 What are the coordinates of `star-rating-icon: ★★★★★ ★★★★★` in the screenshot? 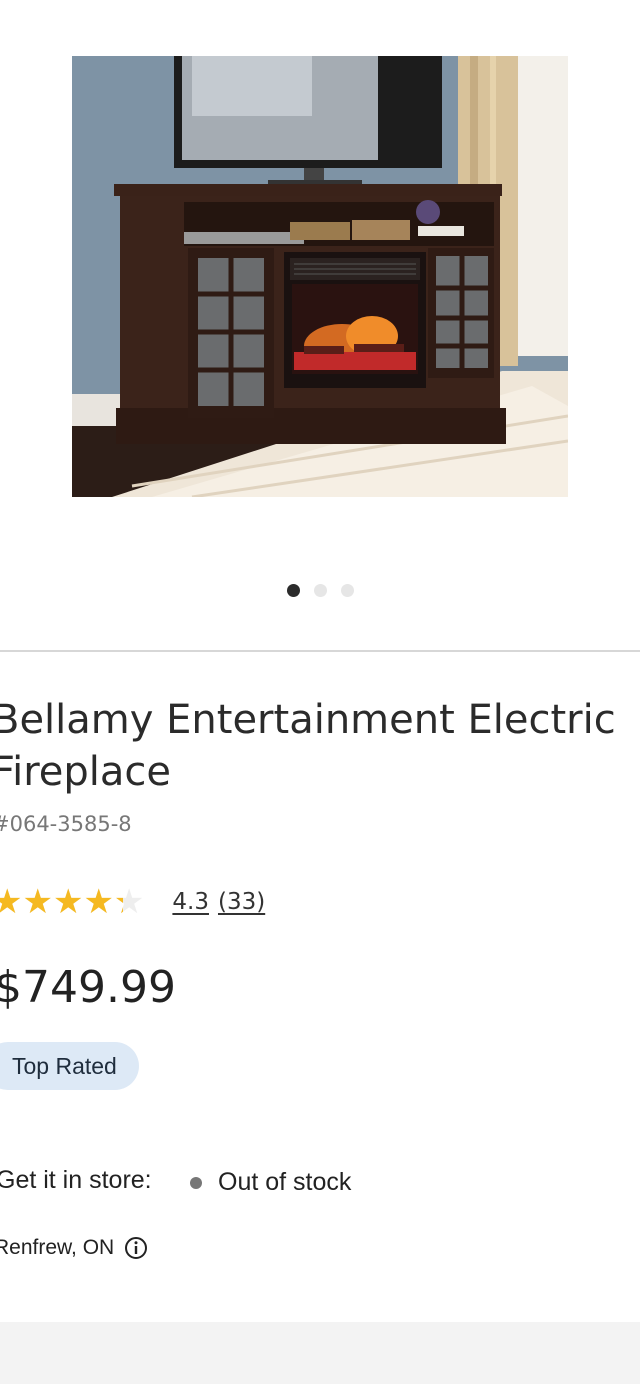 It's located at (72, 902).